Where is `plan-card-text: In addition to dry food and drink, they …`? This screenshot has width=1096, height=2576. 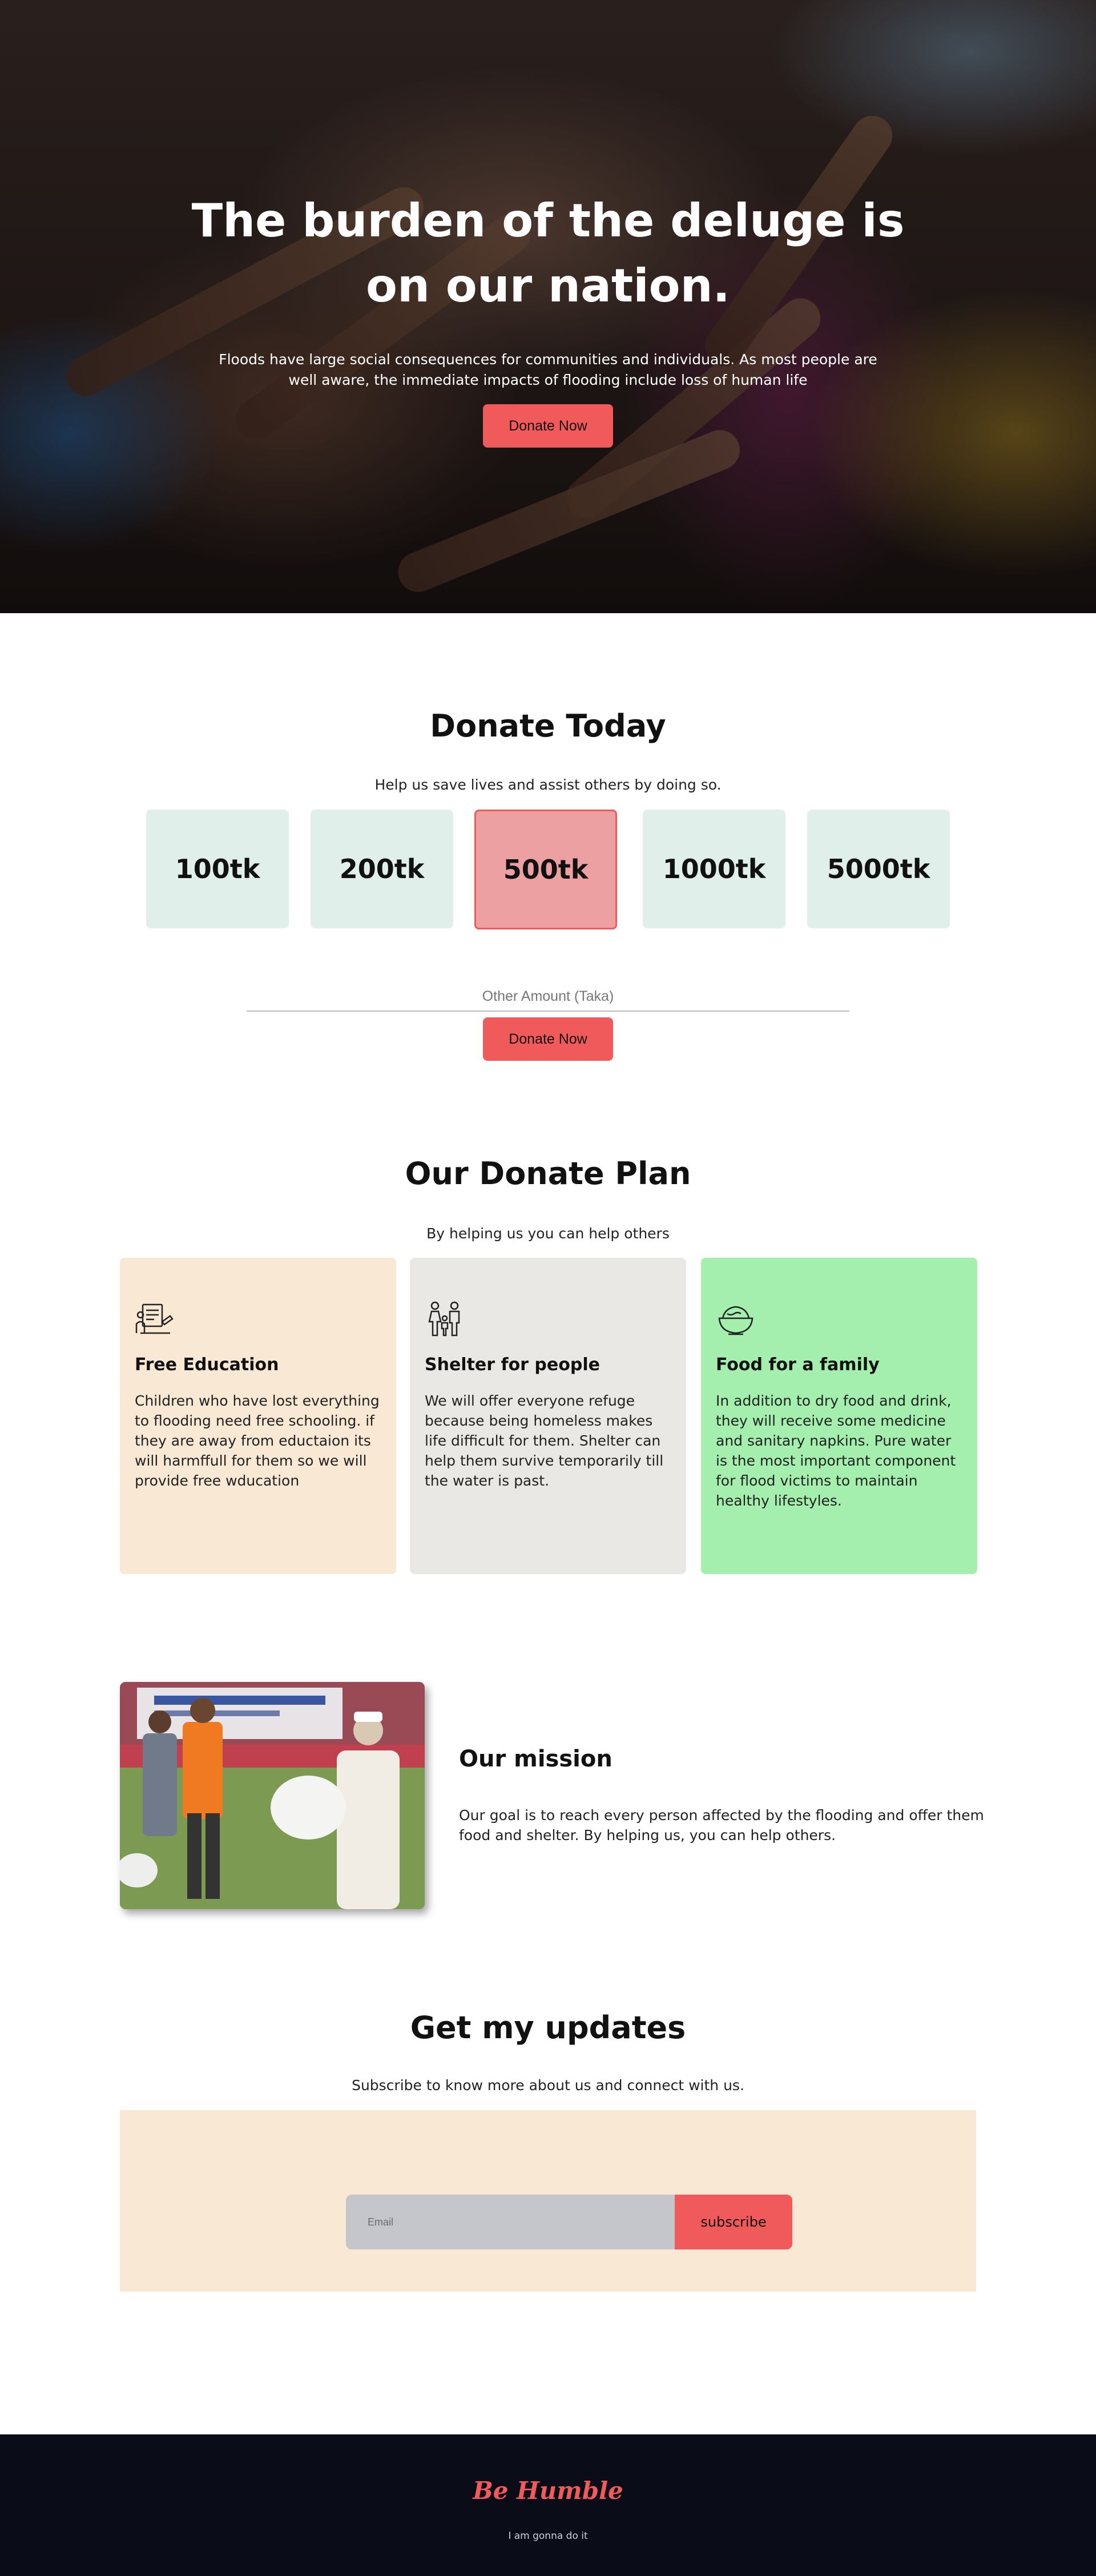 plan-card-text: In addition to dry food and drink, they … is located at coordinates (836, 1450).